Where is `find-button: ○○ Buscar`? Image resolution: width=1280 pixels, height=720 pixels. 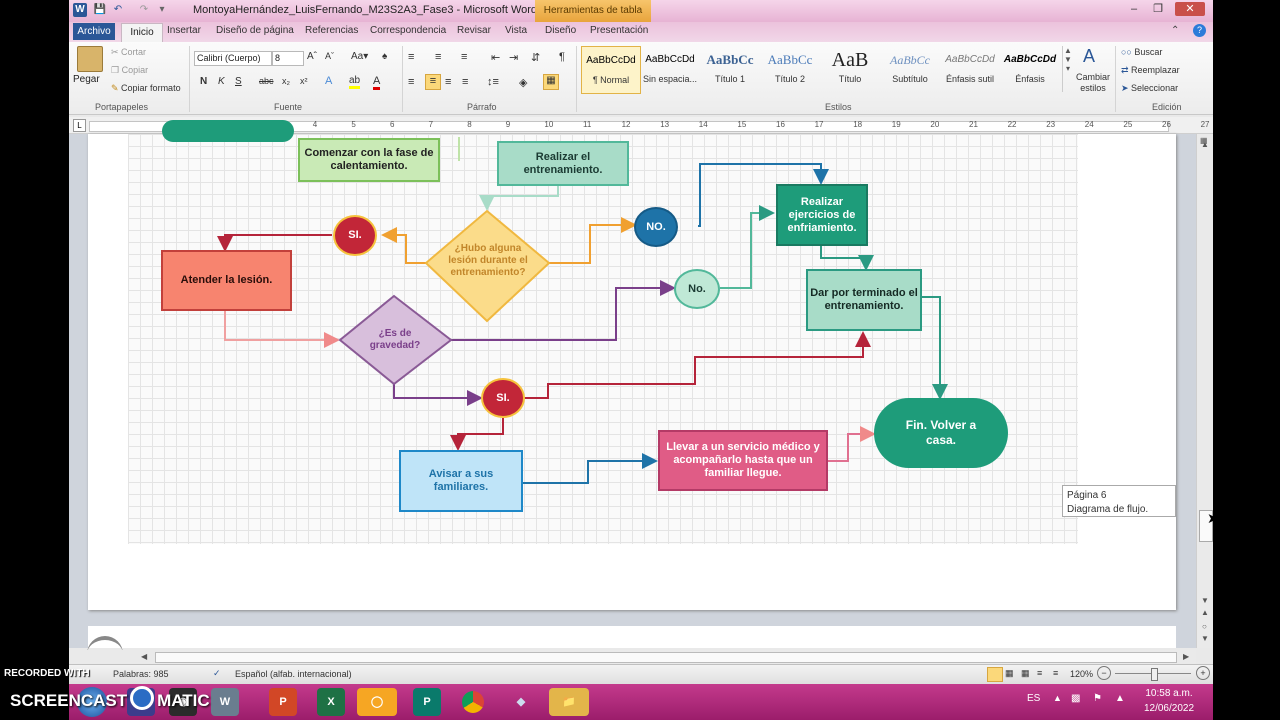
find-button: ○○ Buscar is located at coordinates (1141, 52).